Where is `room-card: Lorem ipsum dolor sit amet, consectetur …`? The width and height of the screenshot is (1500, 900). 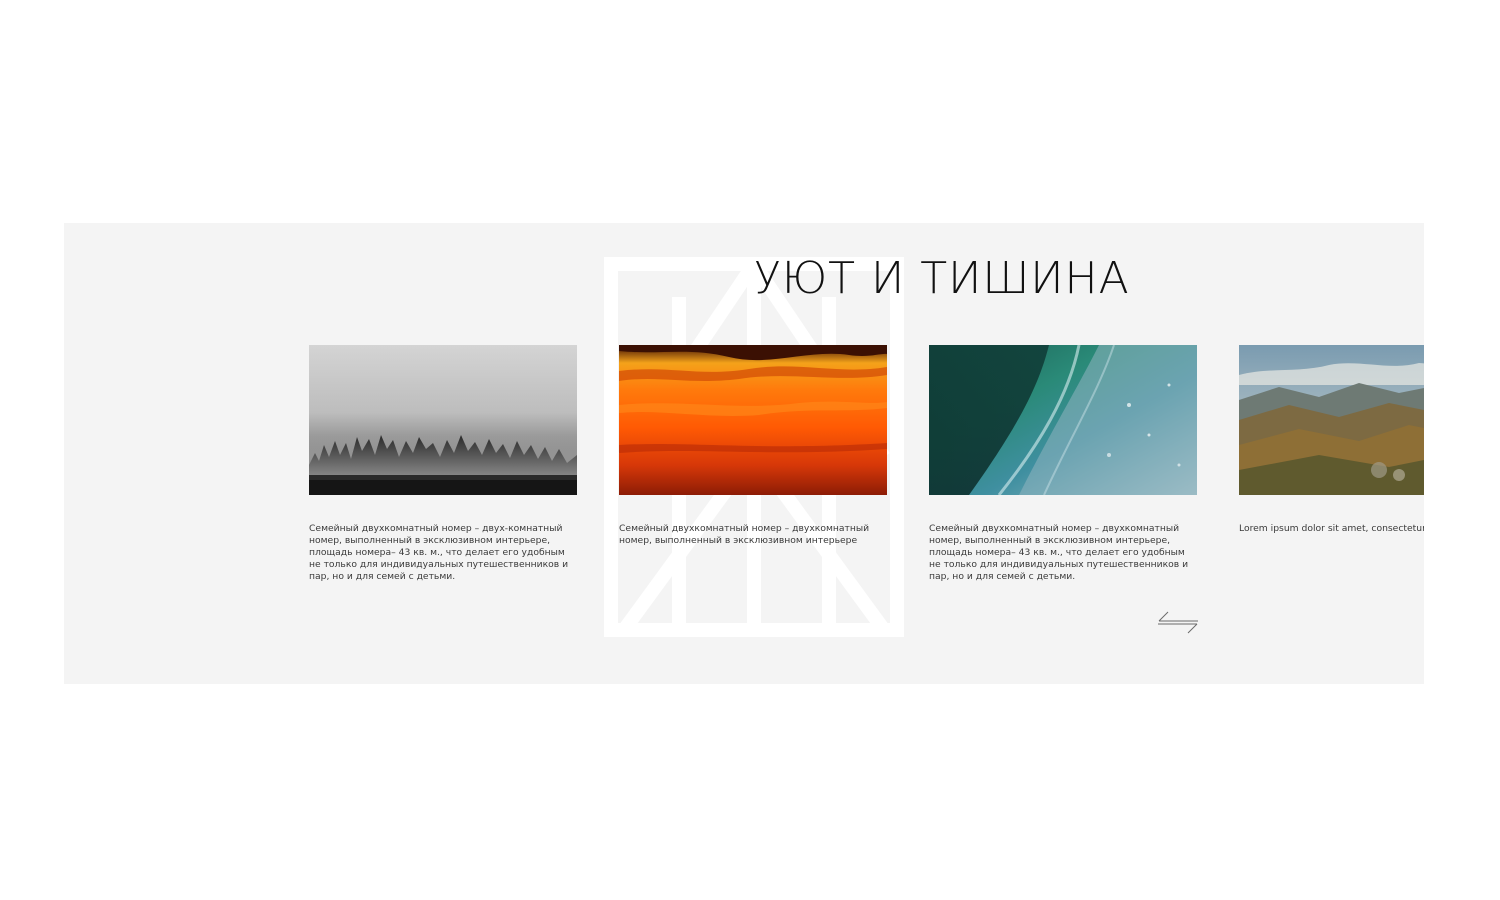 room-card: Lorem ipsum dolor sit amet, consectetur … is located at coordinates (1331, 440).